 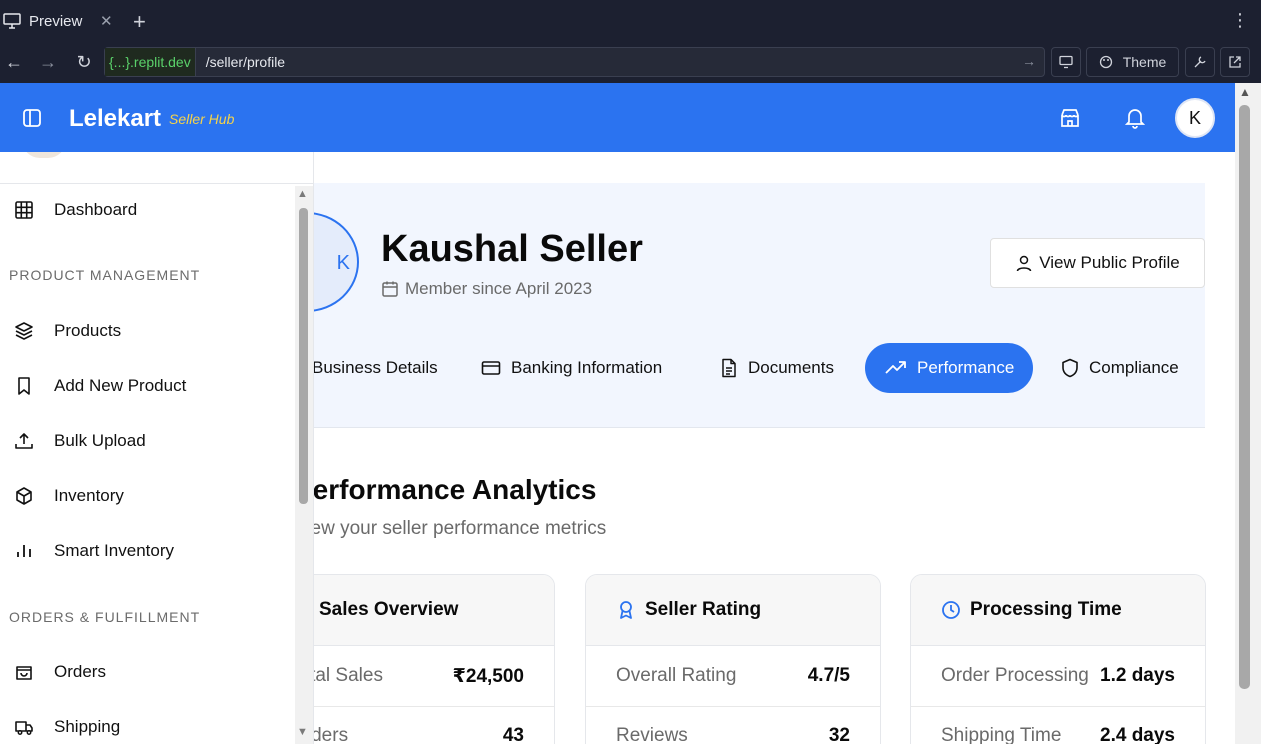 I want to click on sidebar-item-add-new-product: Add New Product, so click(x=147, y=386).